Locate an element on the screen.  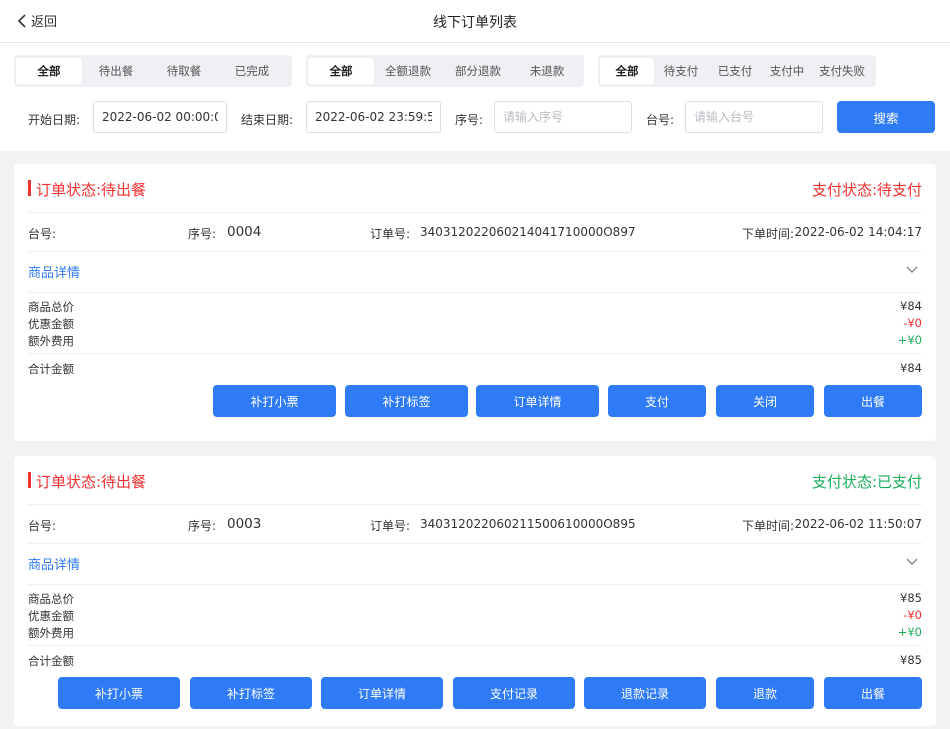
order-time-value: 2022-06-02 14:04:17 is located at coordinates (858, 232).